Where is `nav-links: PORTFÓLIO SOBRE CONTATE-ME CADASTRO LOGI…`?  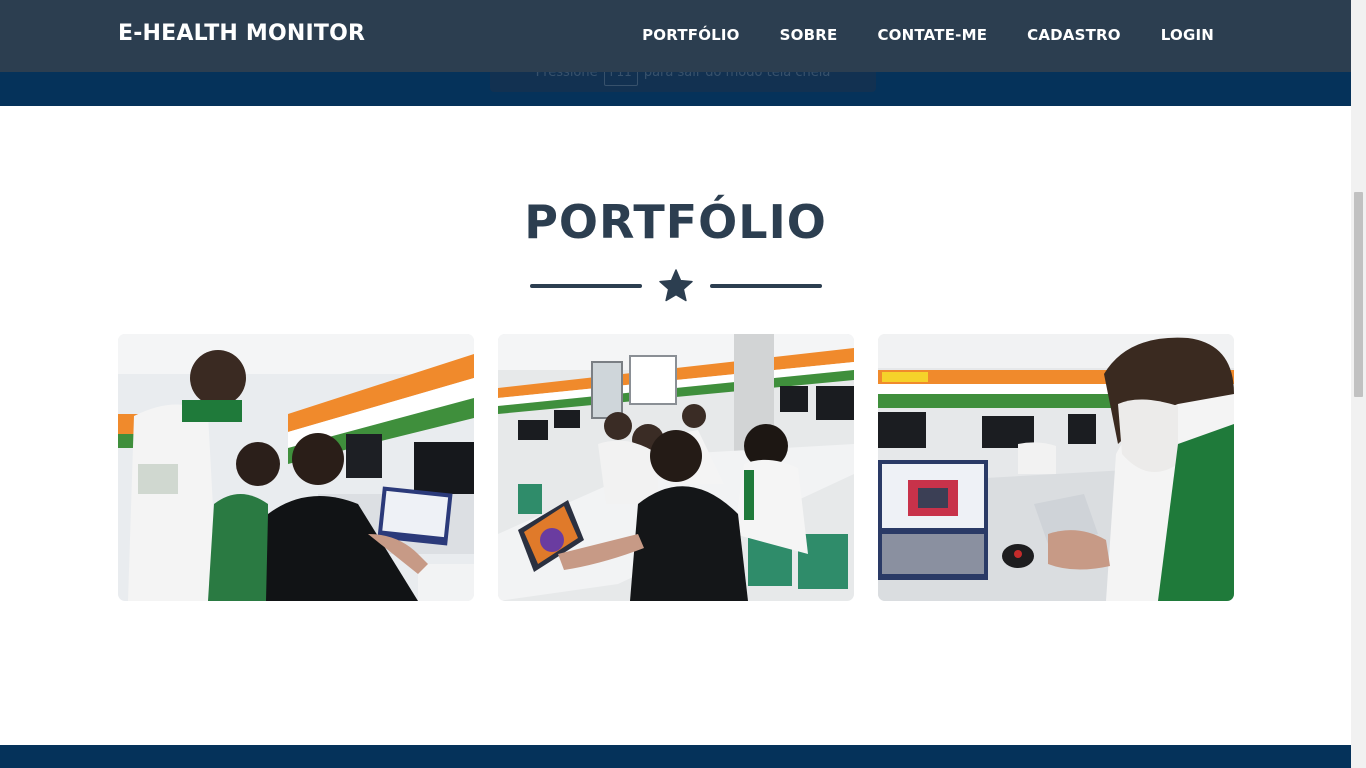 nav-links: PORTFÓLIO SOBRE CONTATE-ME CADASTRO LOGI… is located at coordinates (928, 35).